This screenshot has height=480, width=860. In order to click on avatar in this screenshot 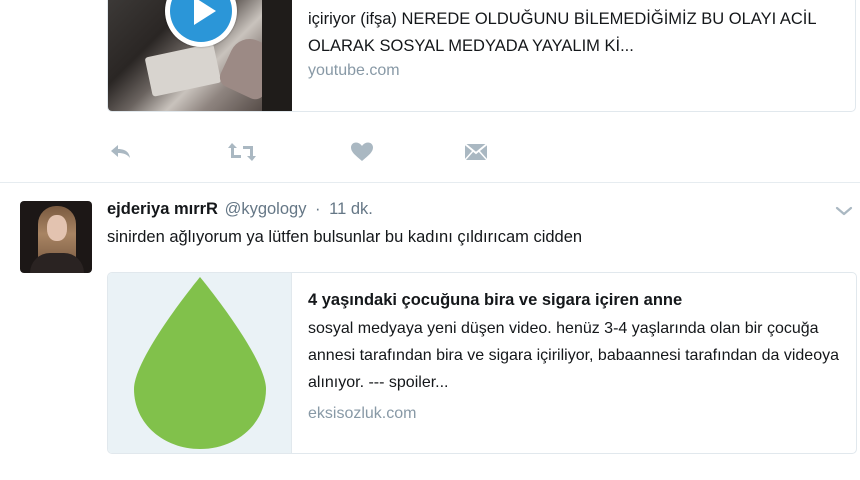, I will do `click(56, 237)`.